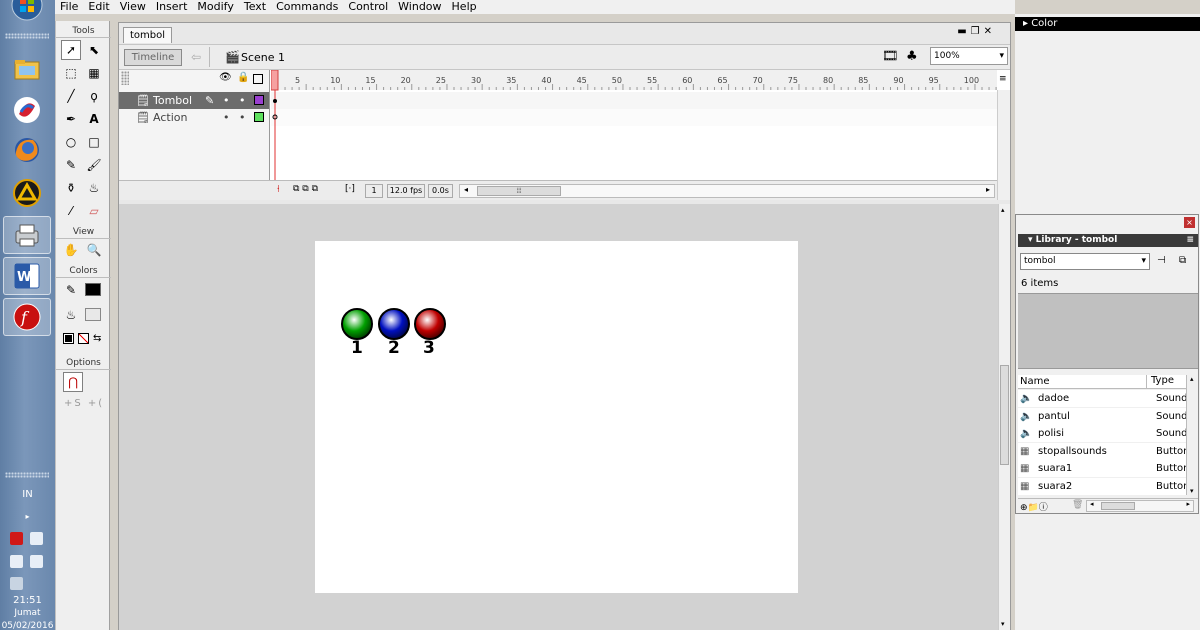 The height and width of the screenshot is (630, 1200). What do you see at coordinates (1102, 416) in the screenshot?
I see `library-item: 🔈 pantul Sound` at bounding box center [1102, 416].